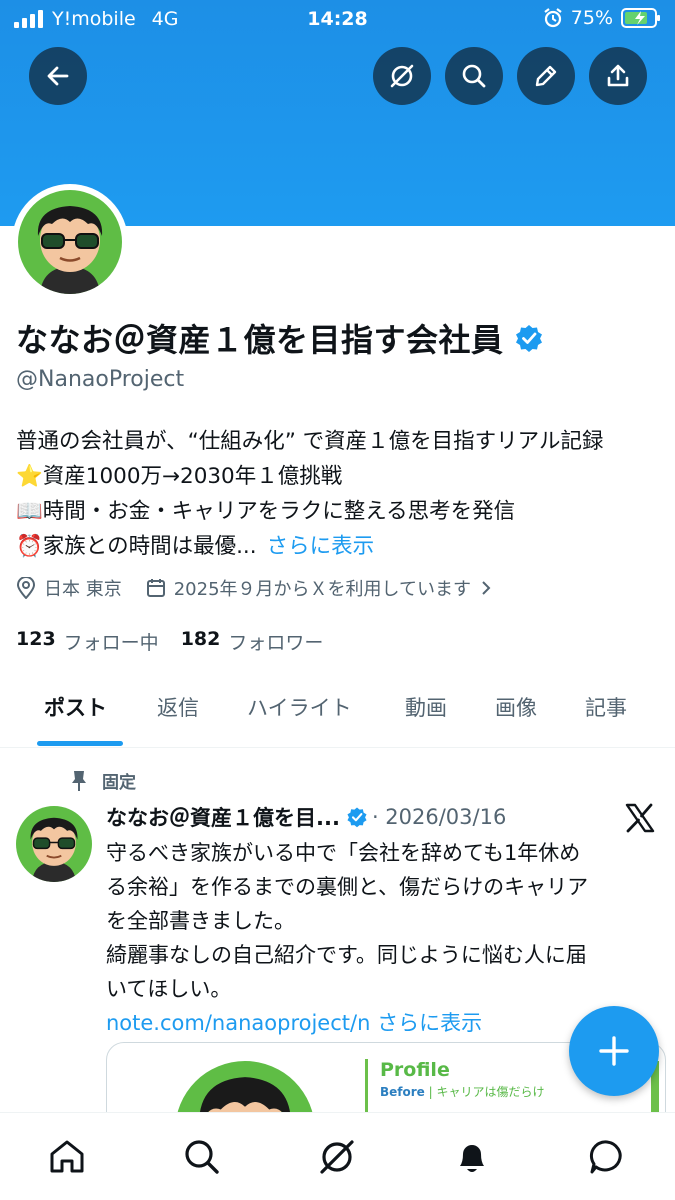 This screenshot has width=675, height=1200. I want to click on back-button, so click(58, 76).